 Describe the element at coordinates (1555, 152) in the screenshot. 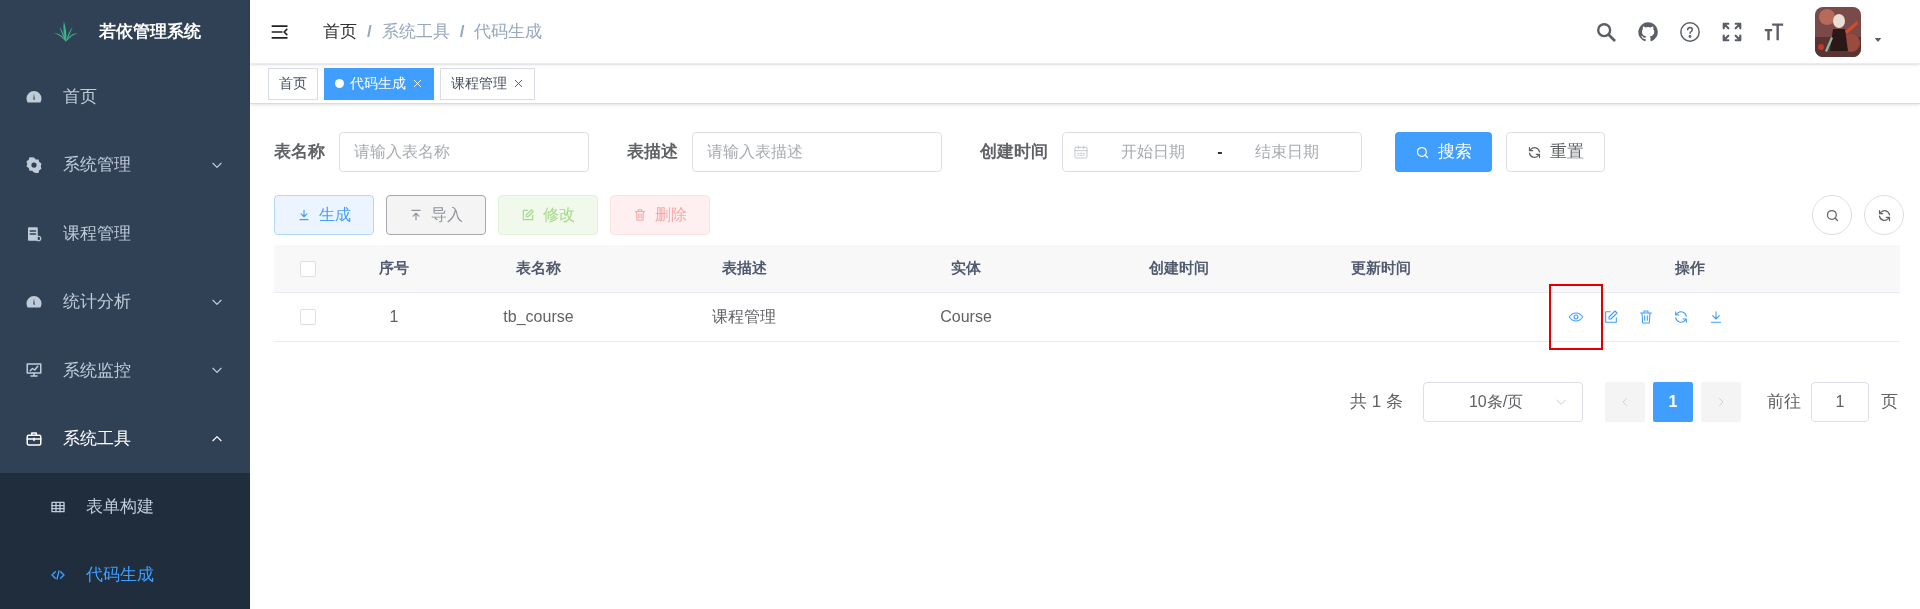

I see `reset-button: 重置` at that location.